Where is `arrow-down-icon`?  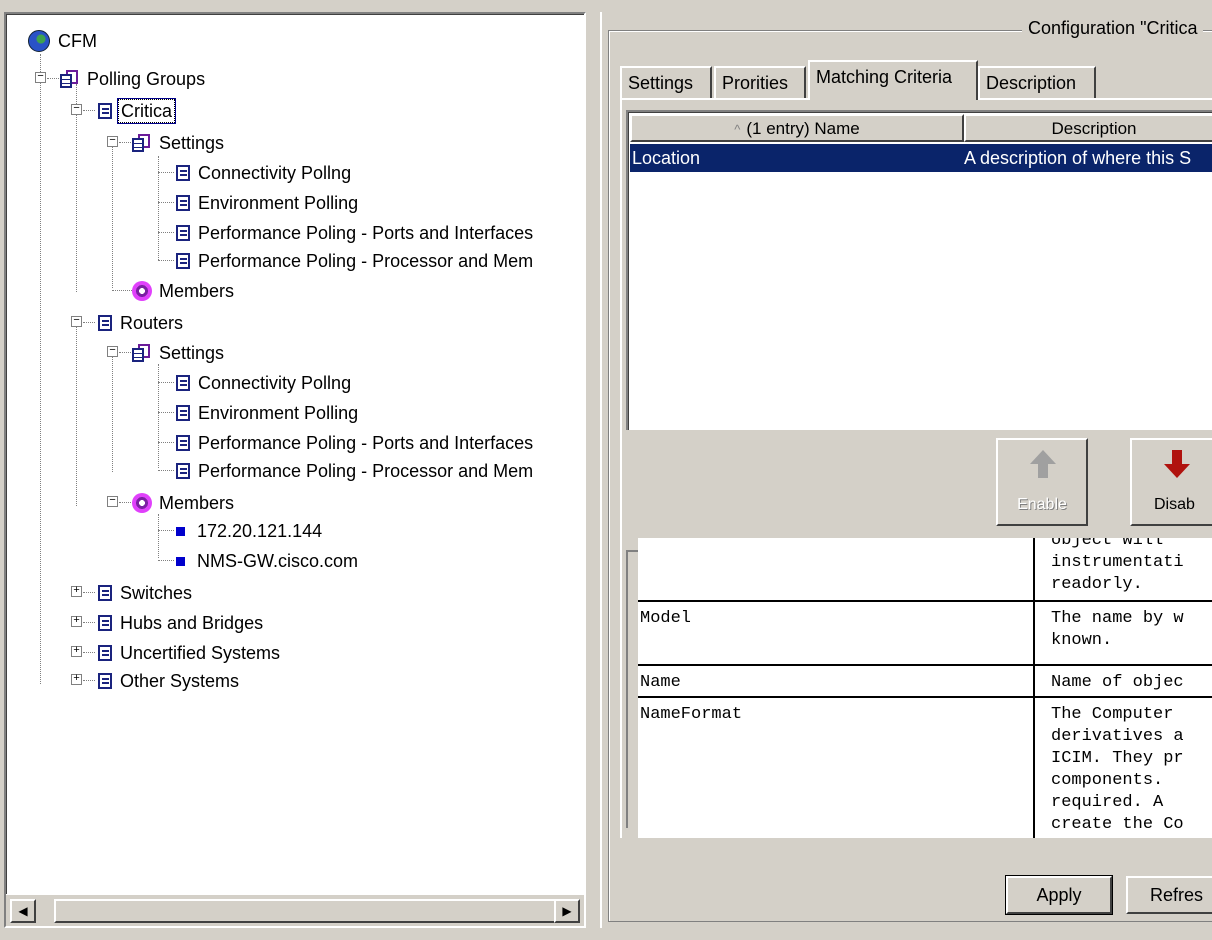
arrow-down-icon is located at coordinates (1177, 471).